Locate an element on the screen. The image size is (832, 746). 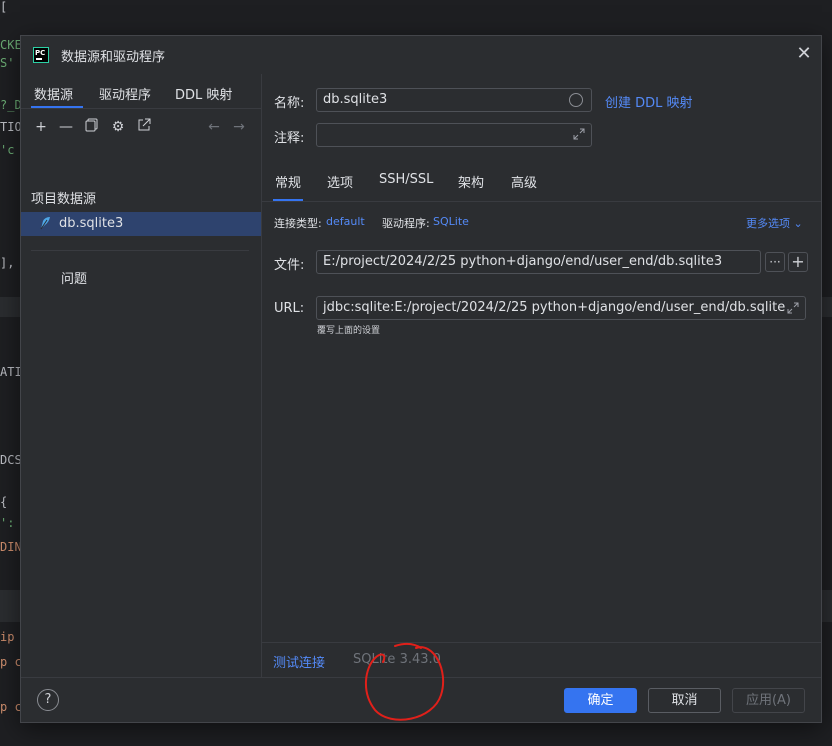
browse-button: ··· is located at coordinates (775, 262).